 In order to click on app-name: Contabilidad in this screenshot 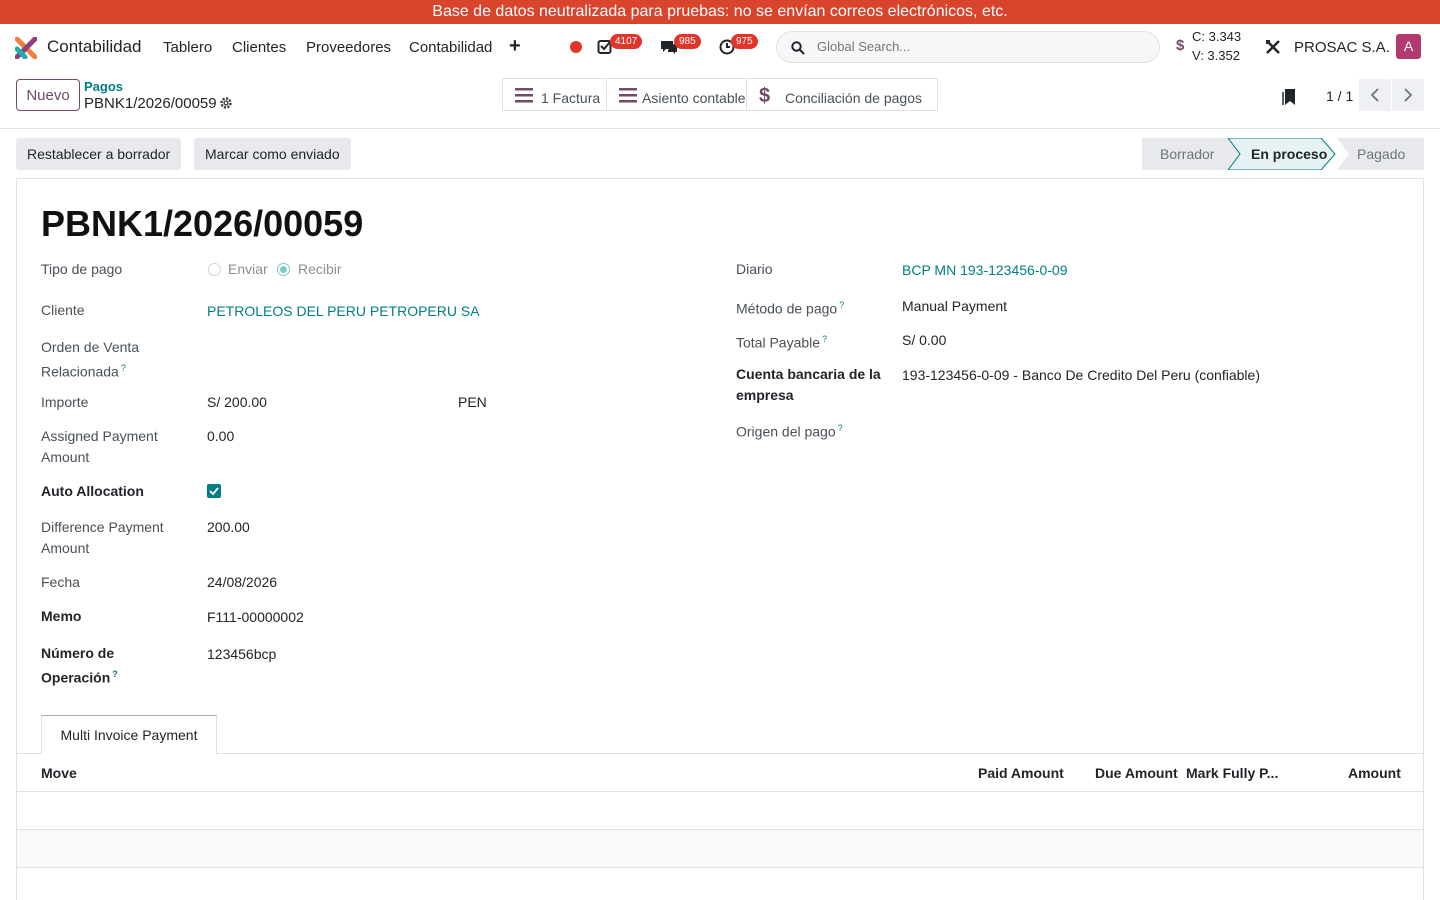, I will do `click(94, 47)`.